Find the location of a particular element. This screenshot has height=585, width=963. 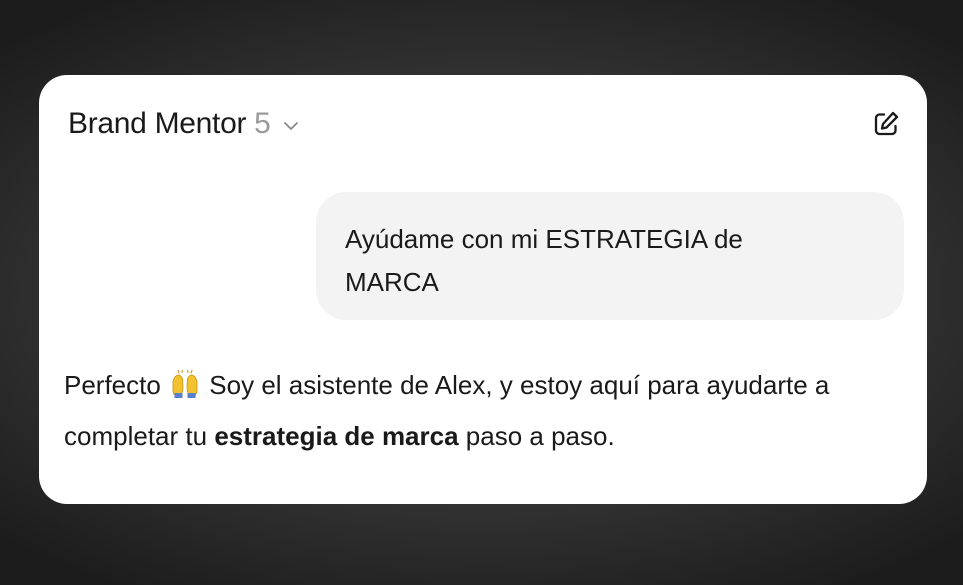

user-message-text: Ayúdame con mi ESTRATEGIA de MARCA is located at coordinates (544, 260).